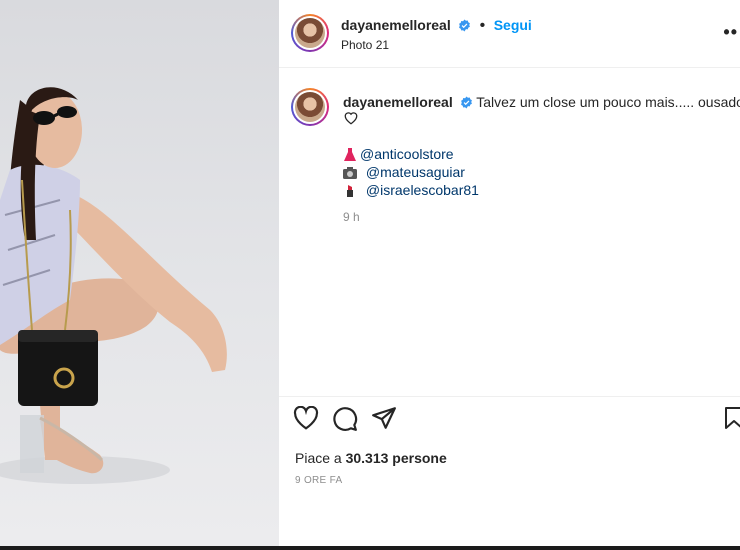 This screenshot has height=550, width=740. I want to click on photo-index: Photo 21, so click(365, 45).